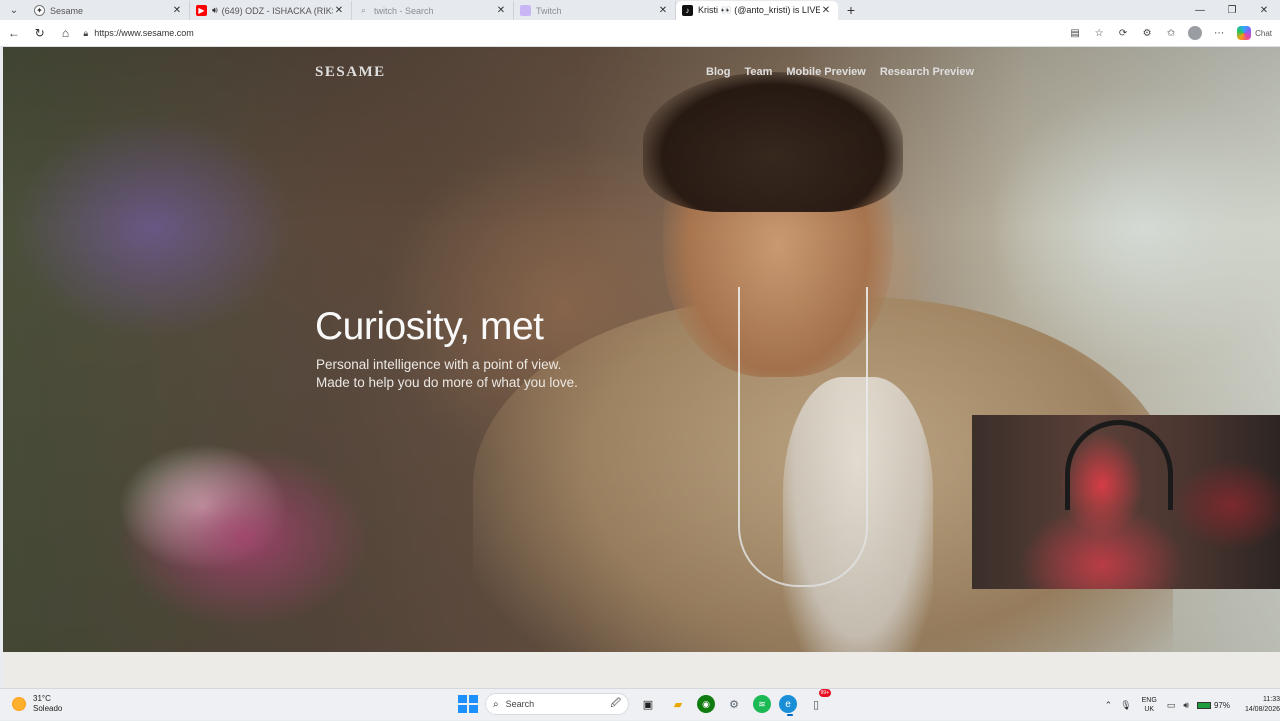 This screenshot has width=1280, height=721. What do you see at coordinates (215, 10) in the screenshot?
I see `speaker-icon: 🔊︎` at bounding box center [215, 10].